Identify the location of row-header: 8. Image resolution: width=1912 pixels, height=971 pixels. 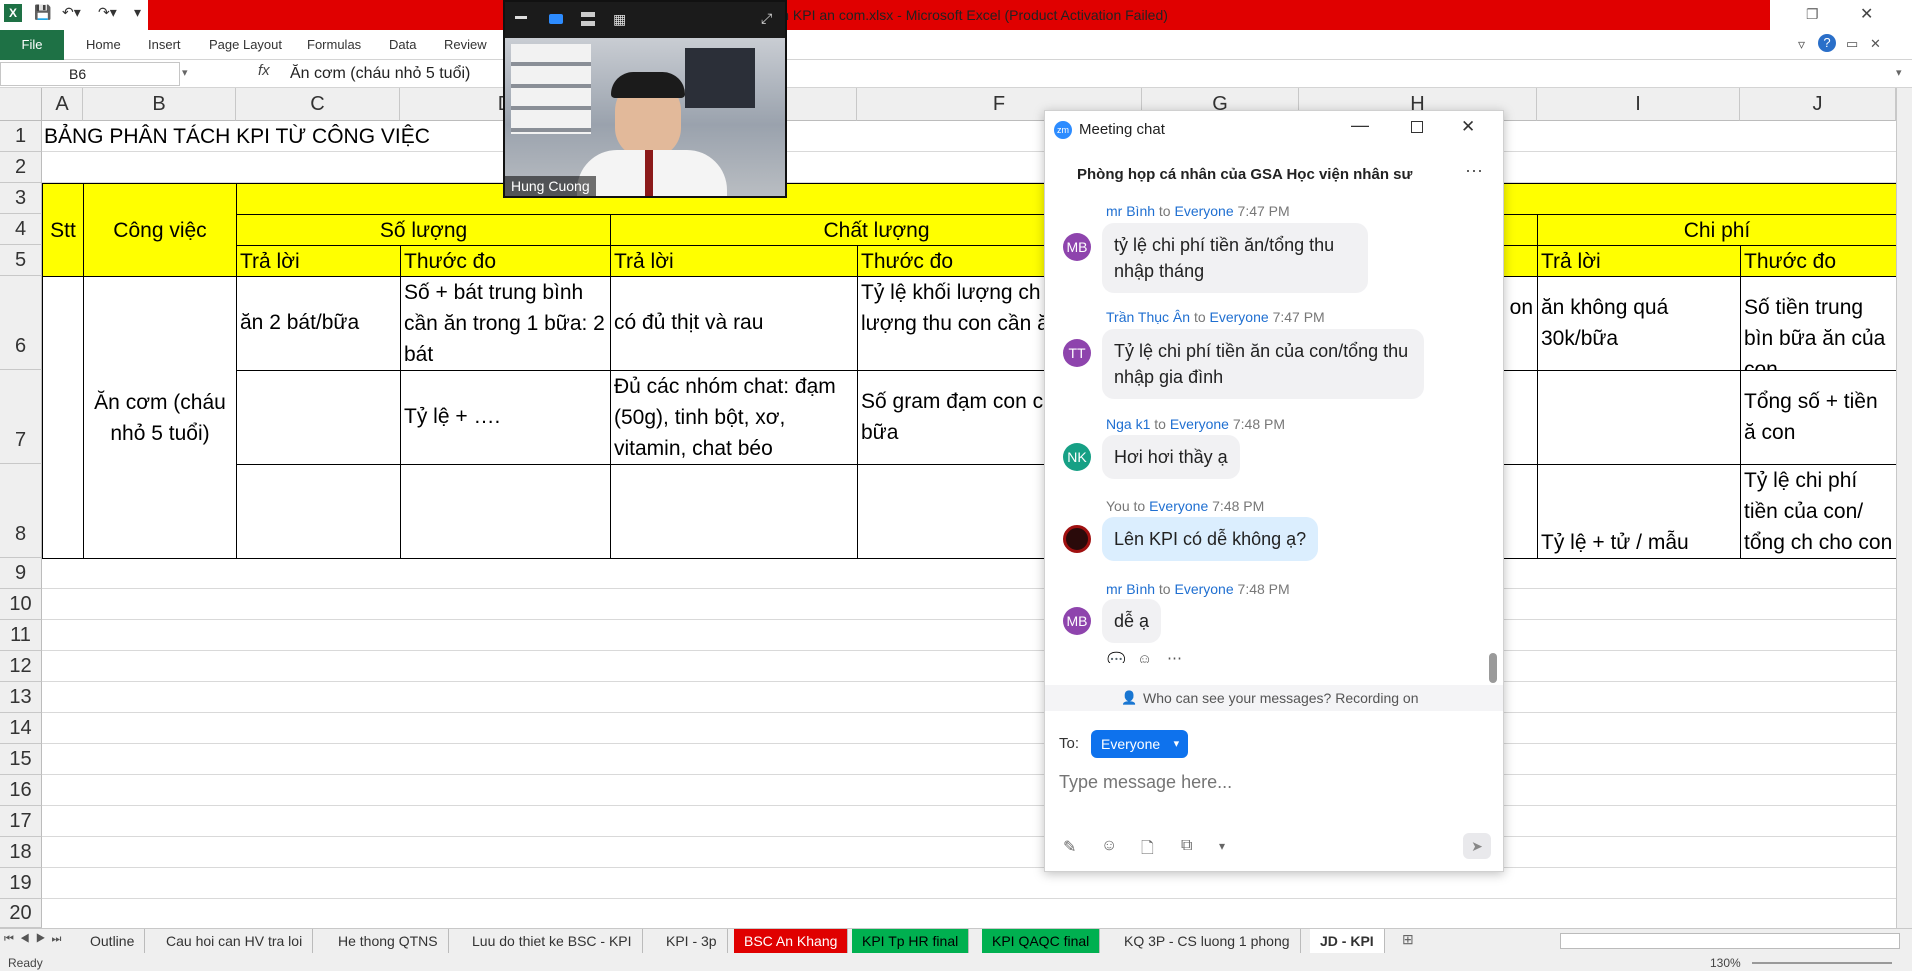
(21, 511).